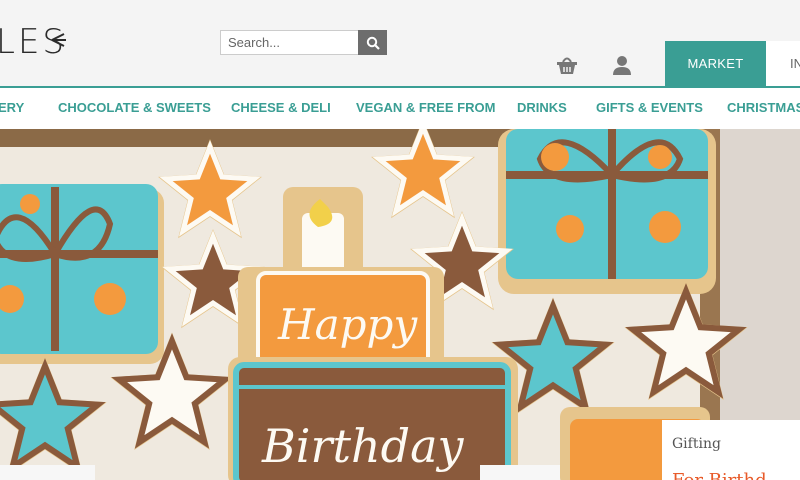 The width and height of the screenshot is (800, 480). Describe the element at coordinates (58, 40) in the screenshot. I see `leaf-icon` at that location.